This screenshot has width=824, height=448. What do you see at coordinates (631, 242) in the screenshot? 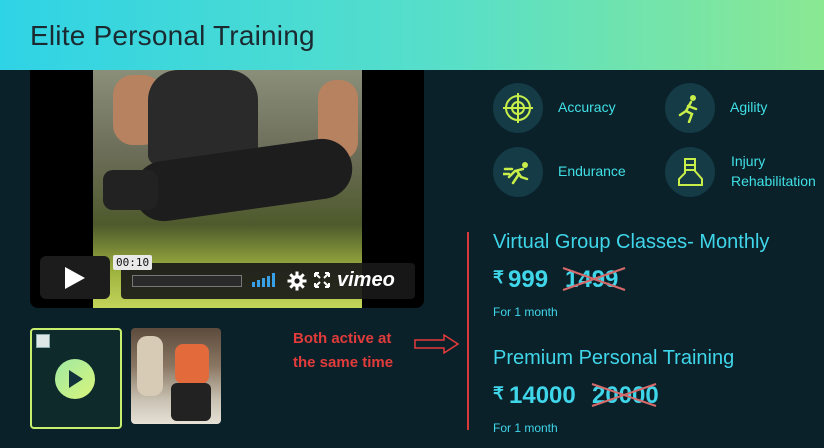
I see `plan-title-virtual: Virtual Group Classes- Monthly` at bounding box center [631, 242].